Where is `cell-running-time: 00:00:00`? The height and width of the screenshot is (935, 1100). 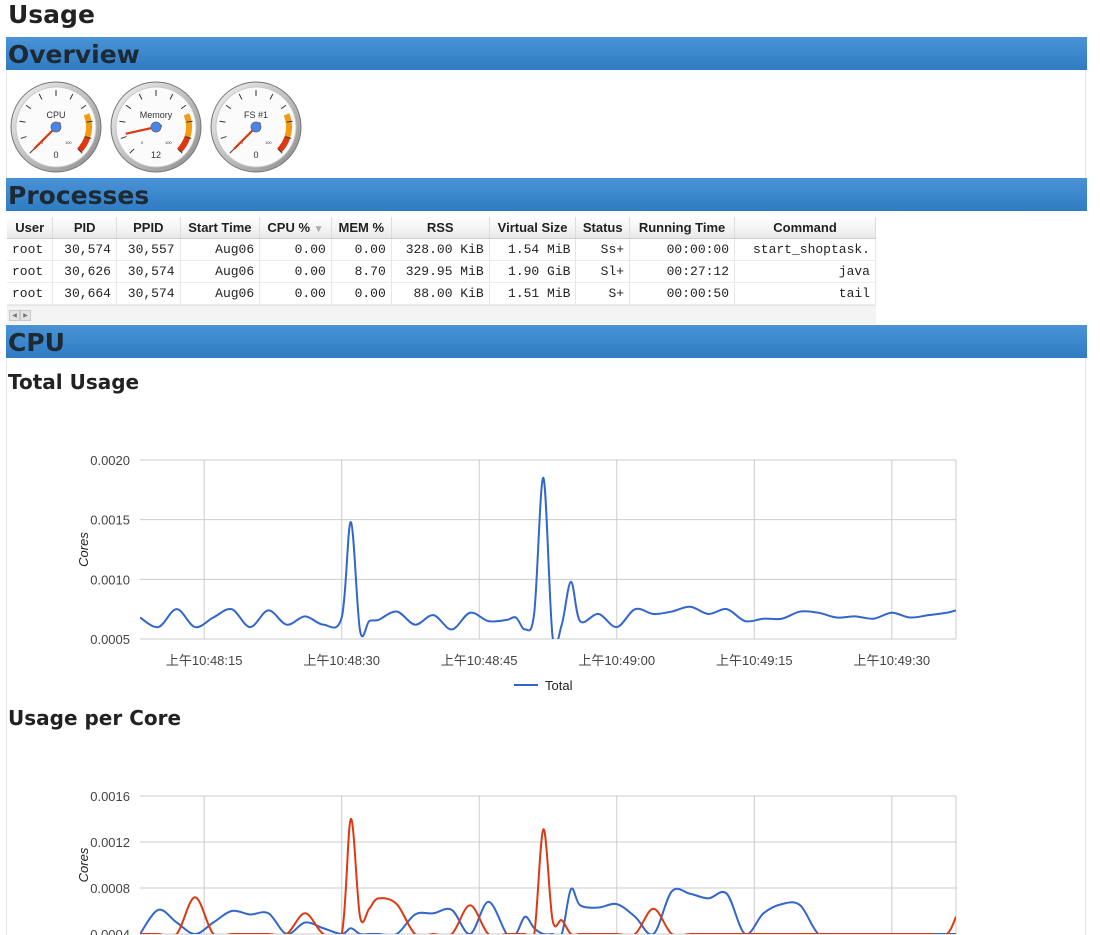 cell-running-time: 00:00:00 is located at coordinates (682, 249).